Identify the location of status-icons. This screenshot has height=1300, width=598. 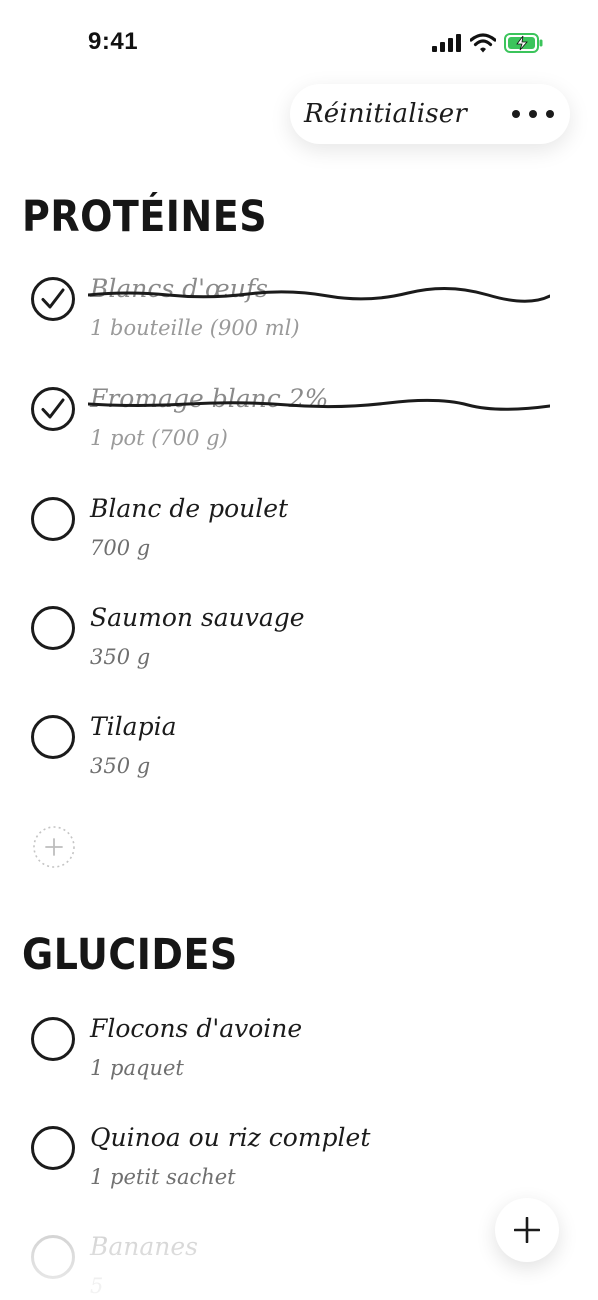
(488, 43).